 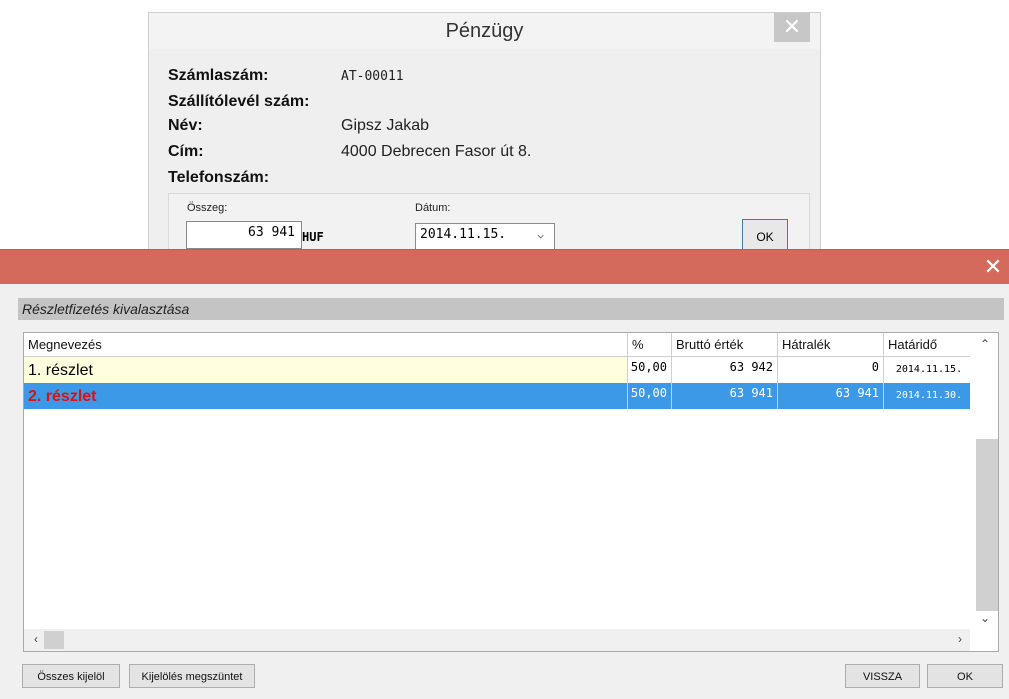 I want to click on date-value: 2014.11.15., so click(x=463, y=234).